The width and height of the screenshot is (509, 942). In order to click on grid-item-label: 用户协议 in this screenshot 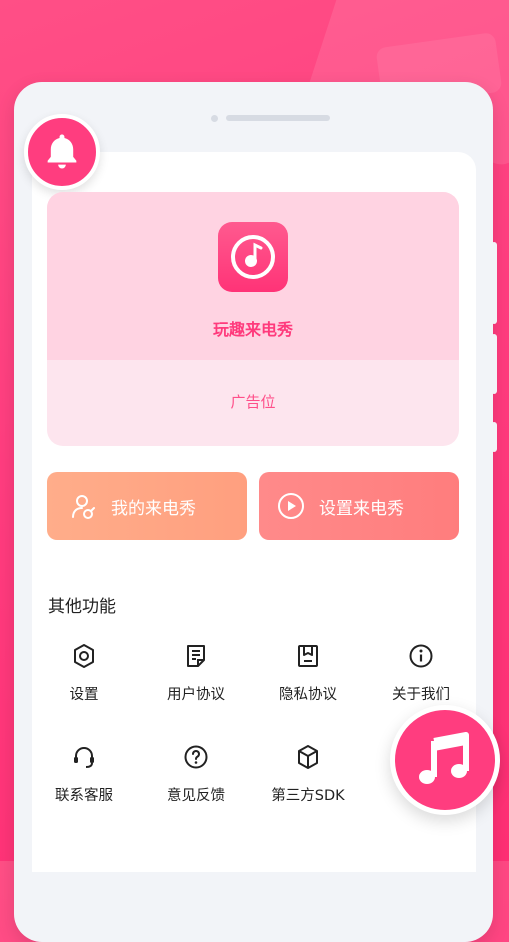, I will do `click(196, 695)`.